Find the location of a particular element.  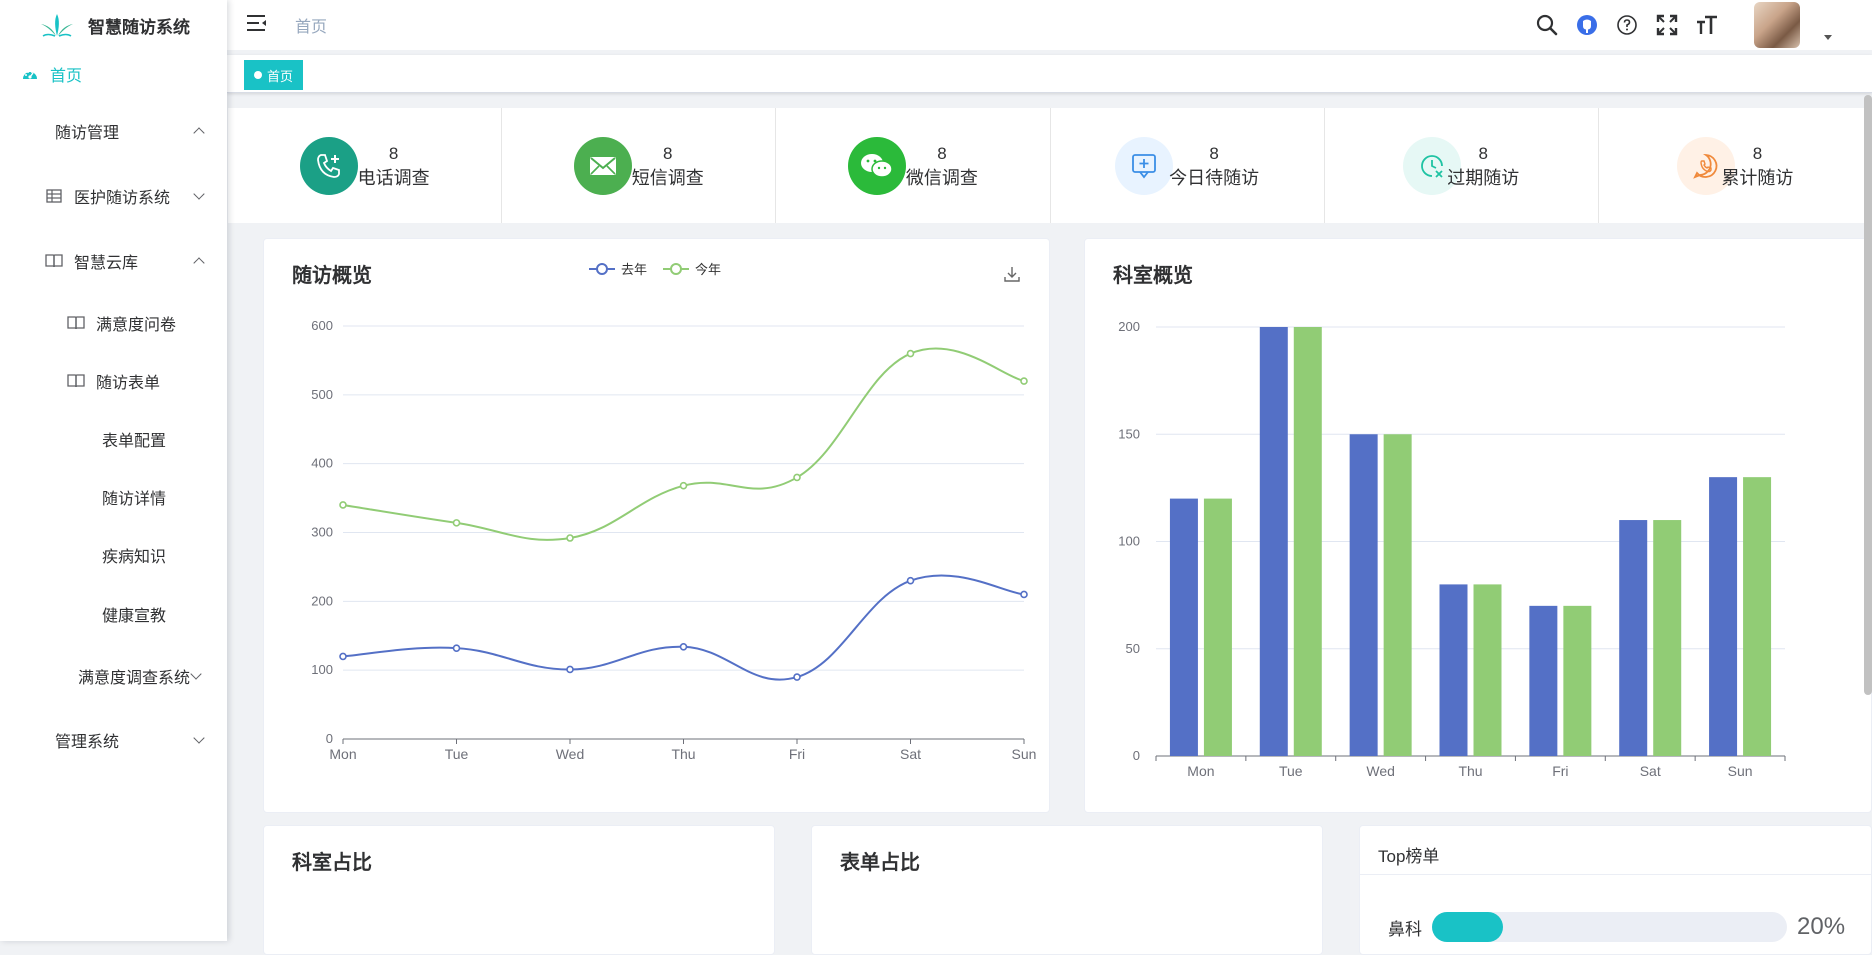

sidebar-item-4: 满意度问卷 is located at coordinates (113, 323).